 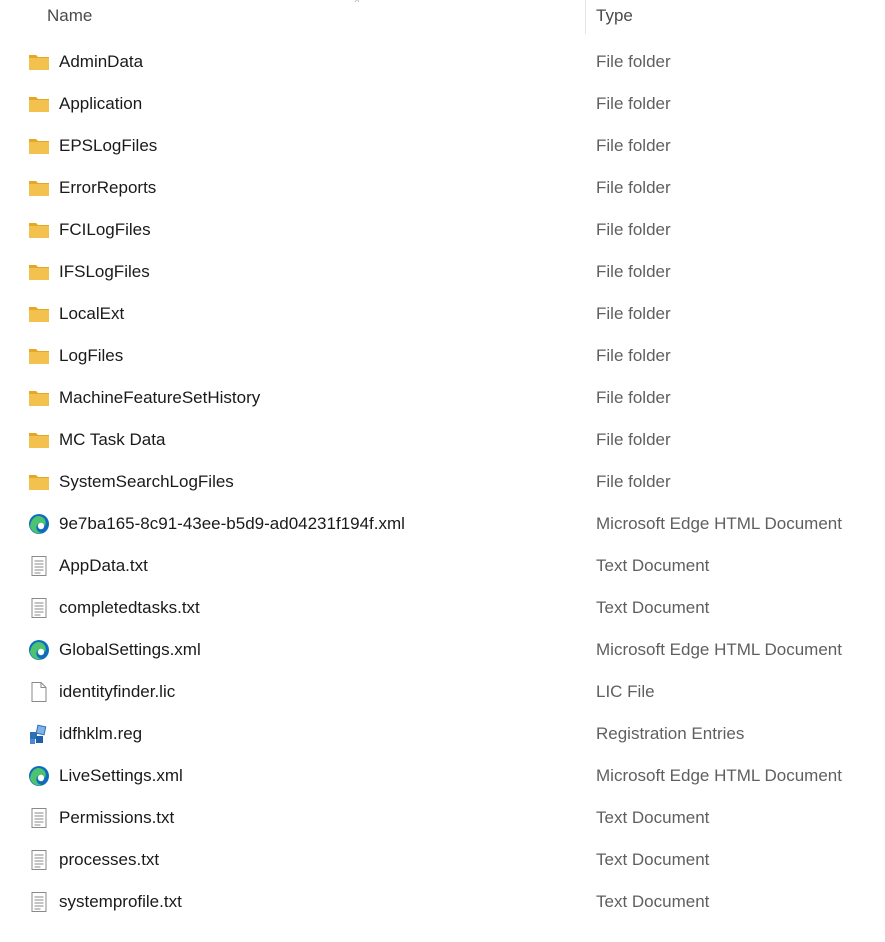 What do you see at coordinates (442, 902) in the screenshot?
I see `file-row: systemprofile.txt Text Document` at bounding box center [442, 902].